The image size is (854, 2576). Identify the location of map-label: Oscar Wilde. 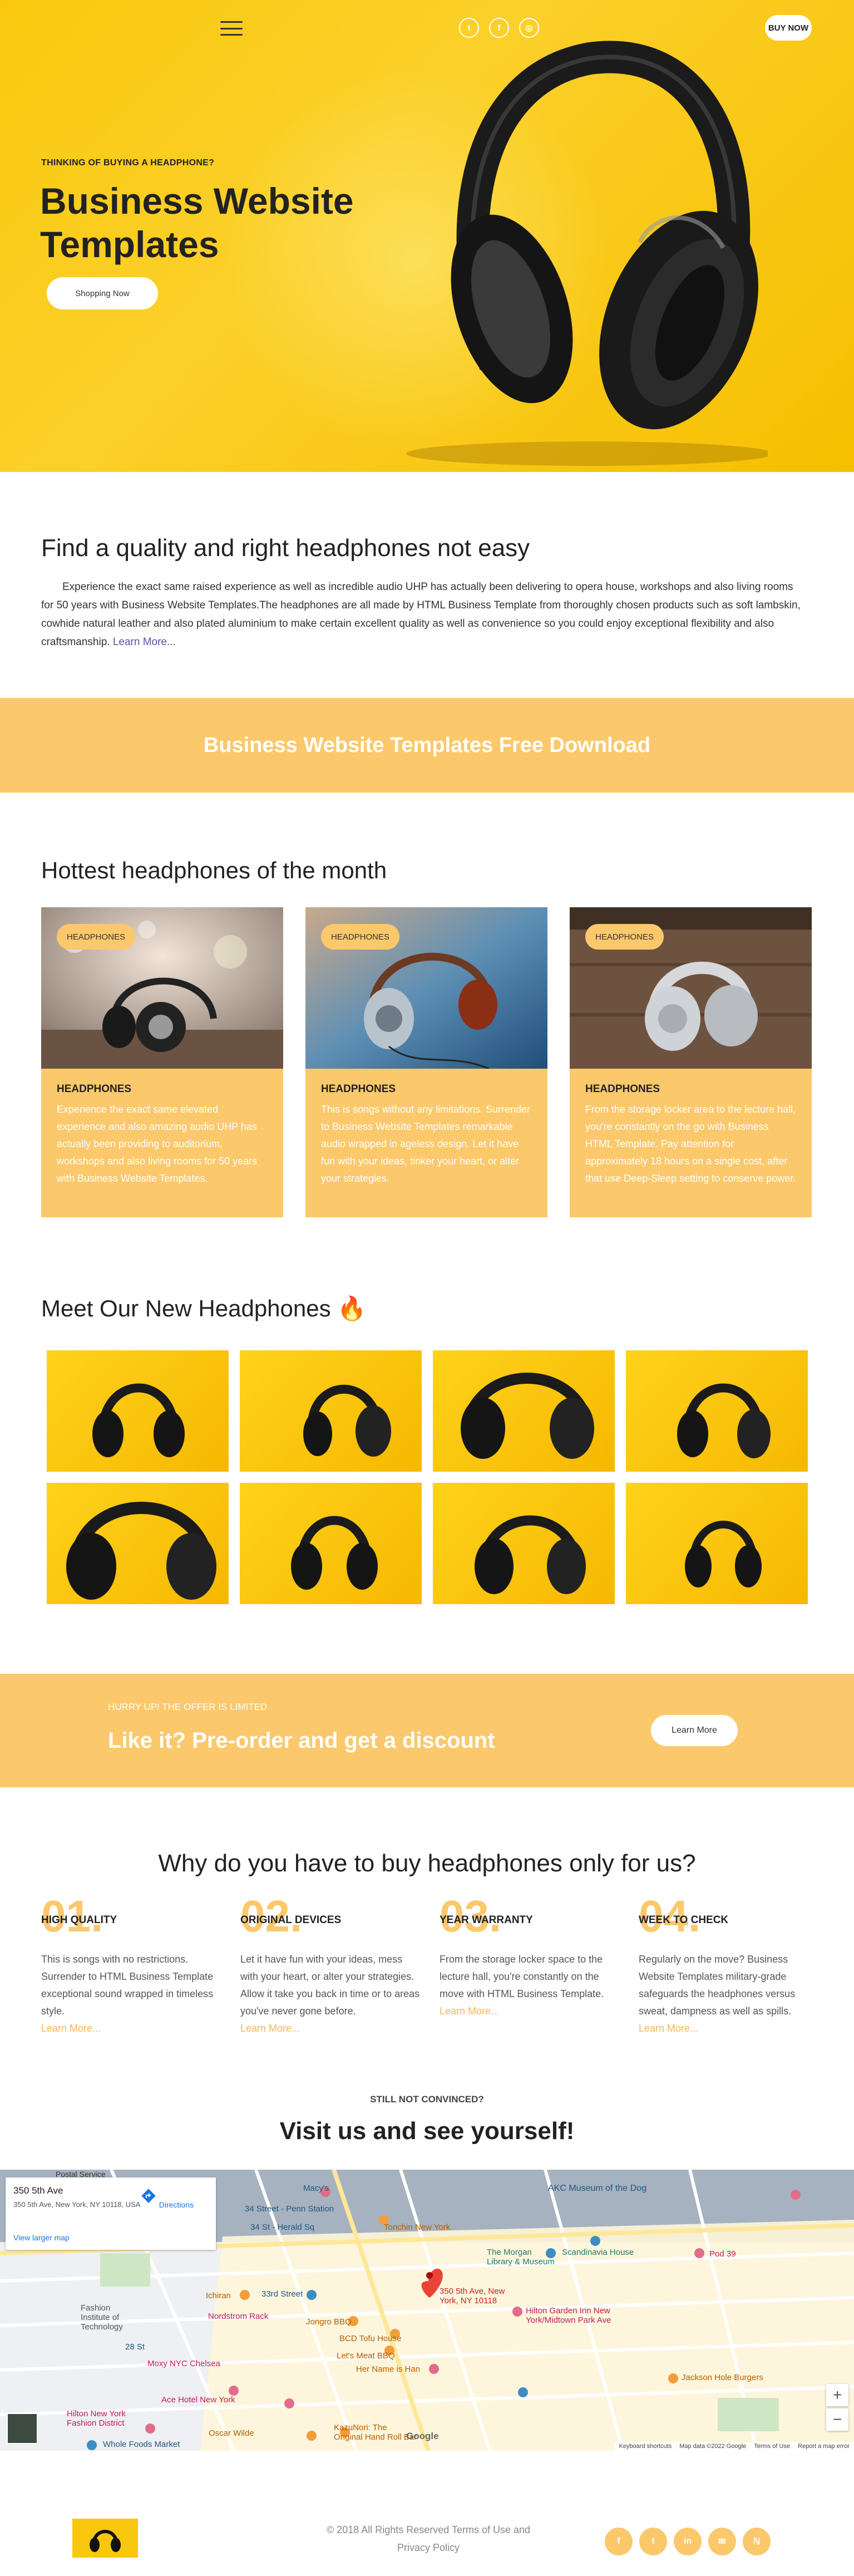
(231, 2433).